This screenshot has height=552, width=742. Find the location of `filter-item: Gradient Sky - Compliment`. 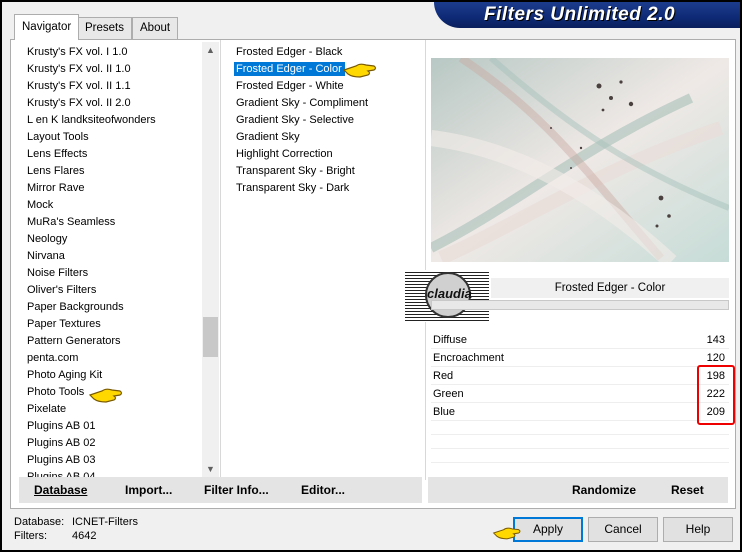

filter-item: Gradient Sky - Compliment is located at coordinates (328, 103).